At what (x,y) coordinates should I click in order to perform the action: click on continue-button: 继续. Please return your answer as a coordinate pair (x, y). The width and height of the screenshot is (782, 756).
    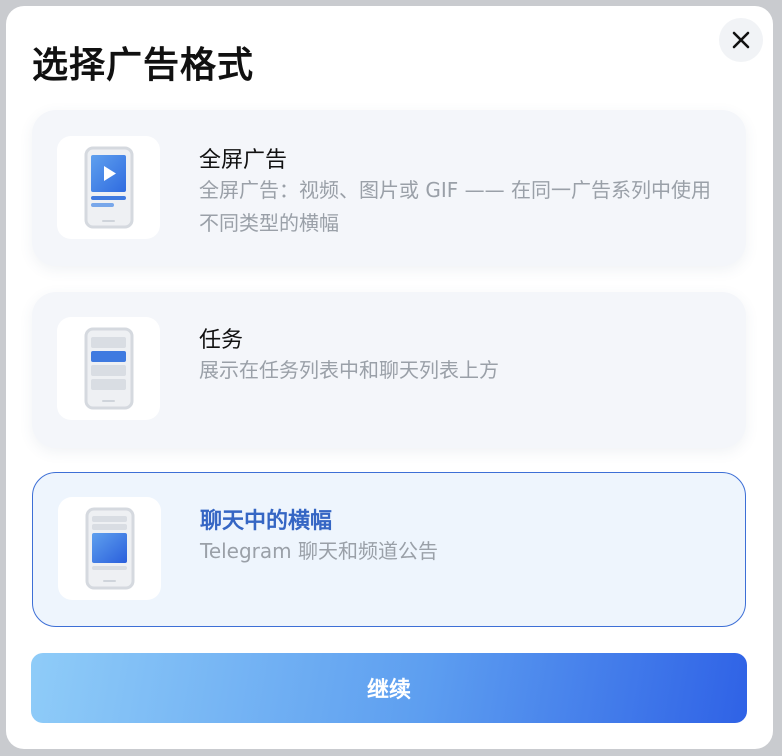
    Looking at the image, I should click on (389, 688).